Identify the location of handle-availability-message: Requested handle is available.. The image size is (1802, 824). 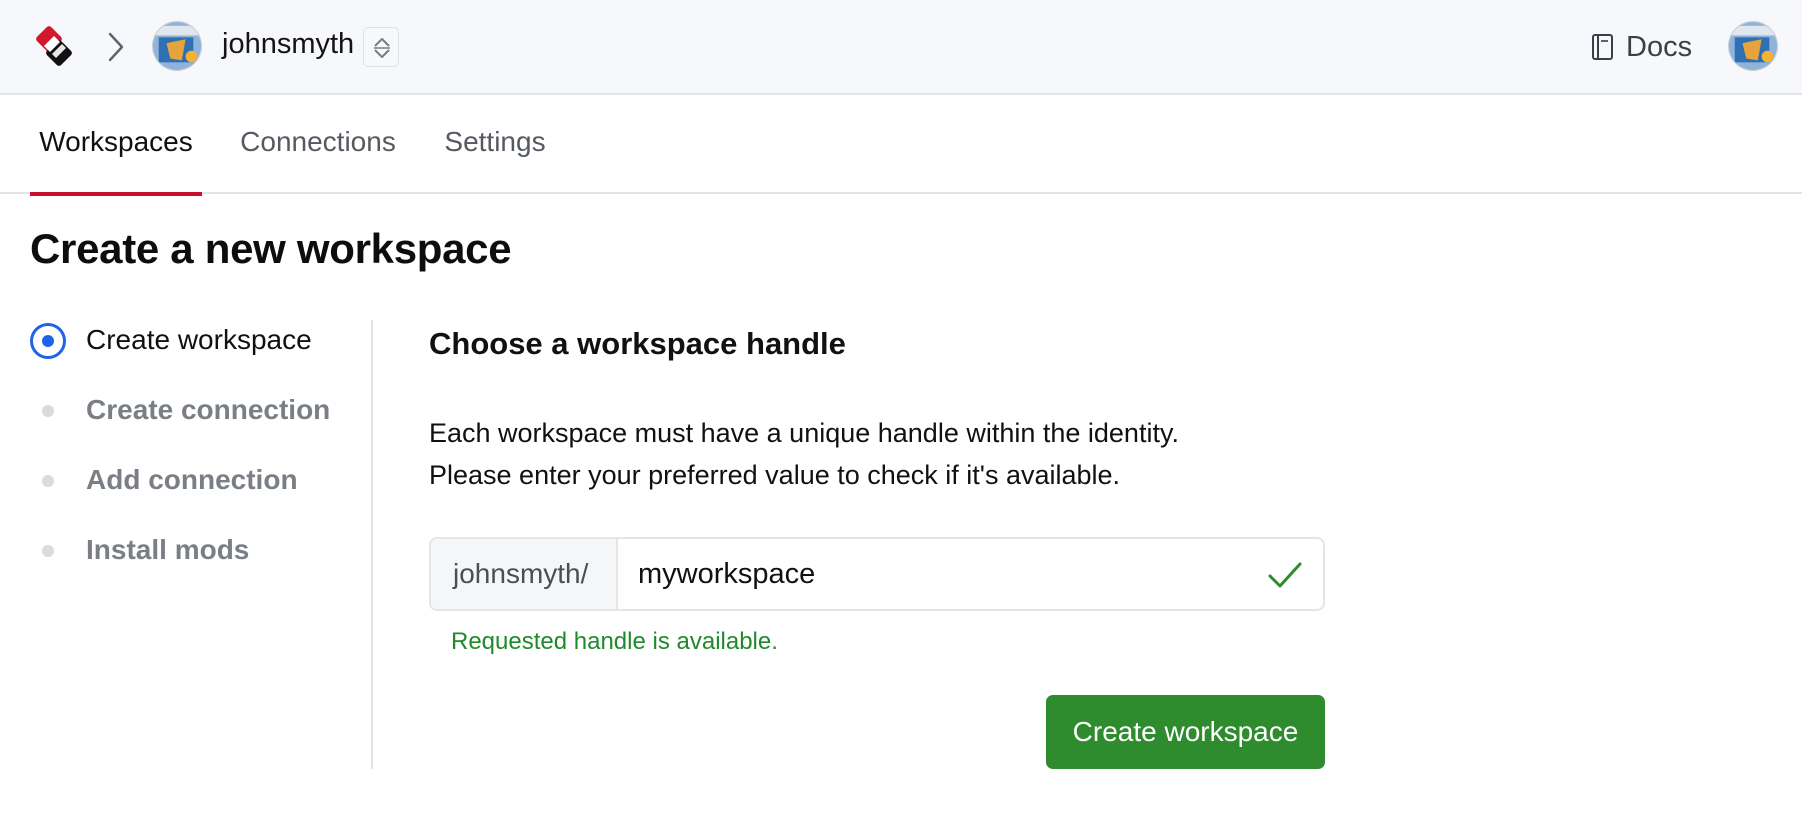
(614, 641).